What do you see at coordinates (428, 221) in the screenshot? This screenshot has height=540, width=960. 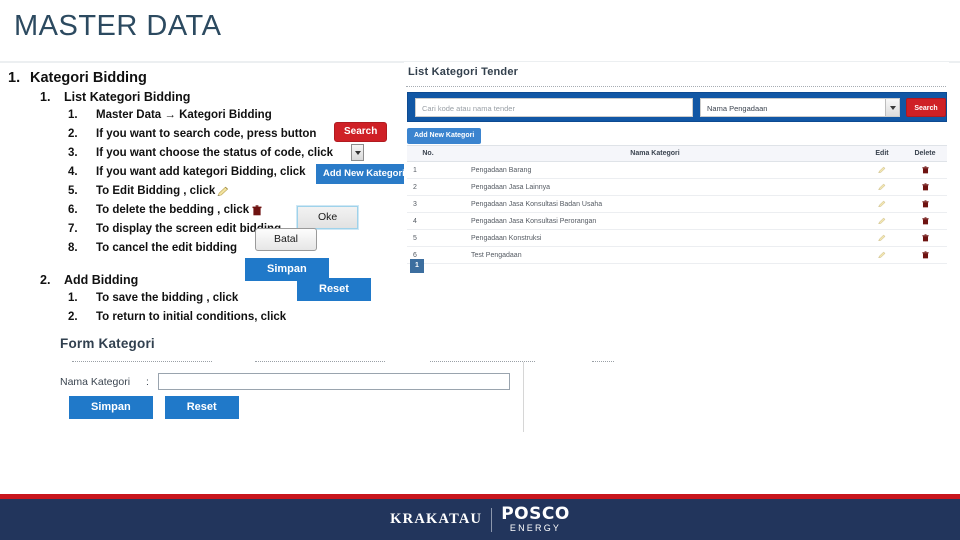 I see `cell-no: 4` at bounding box center [428, 221].